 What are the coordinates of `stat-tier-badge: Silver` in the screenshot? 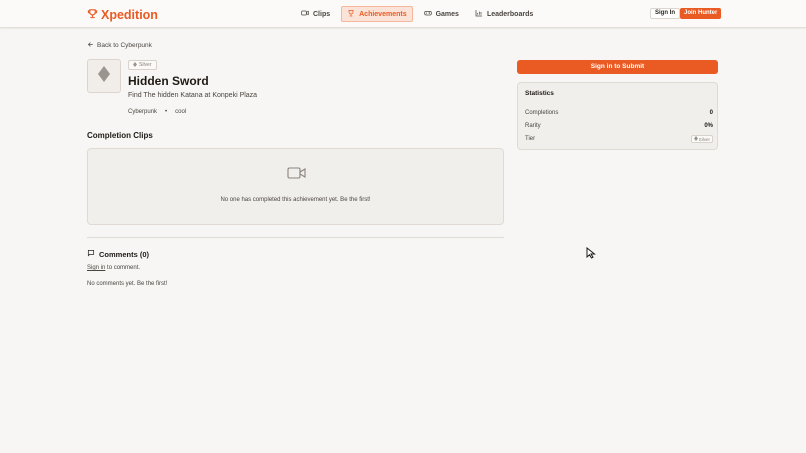 It's located at (701, 139).